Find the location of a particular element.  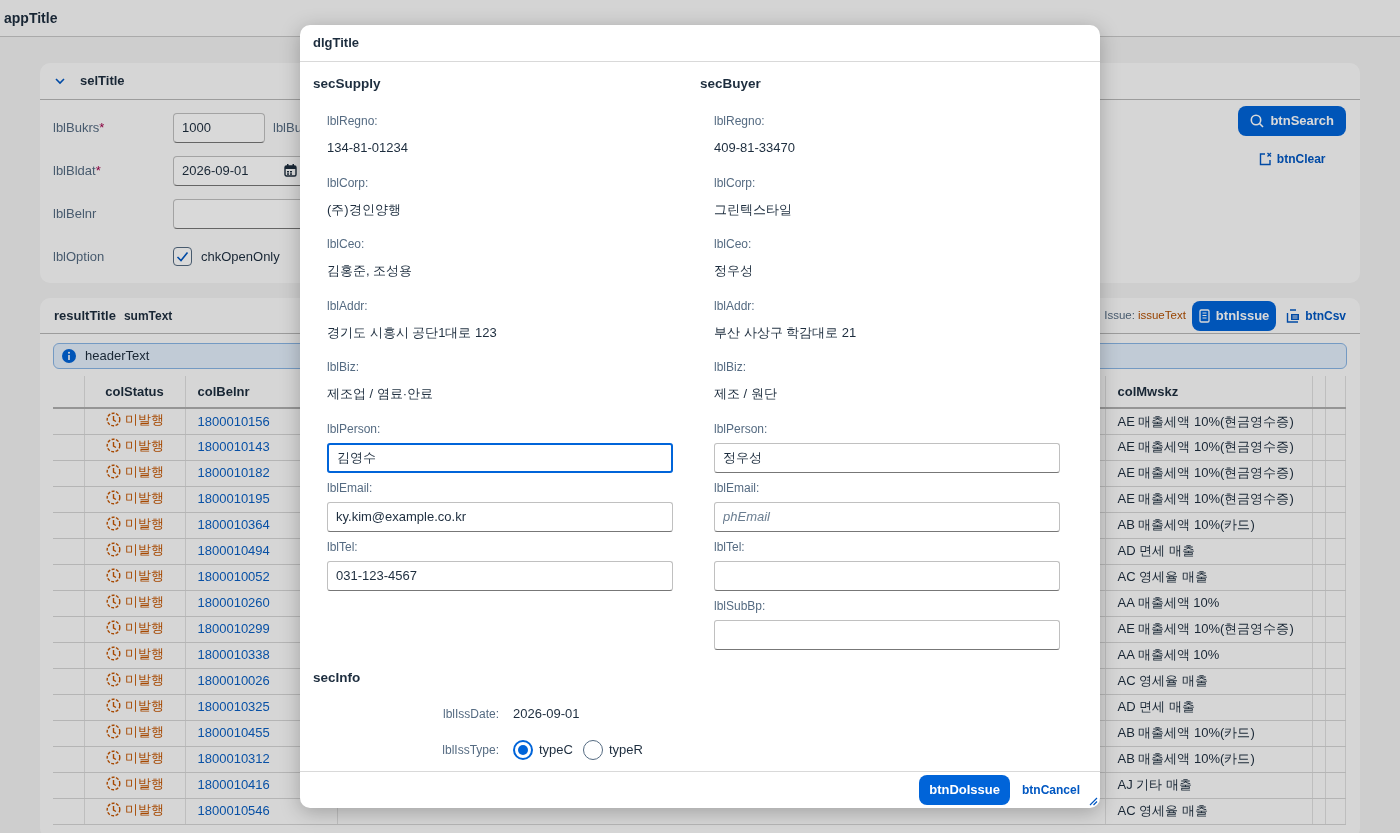

issue-label: Issue: is located at coordinates (1119, 315).